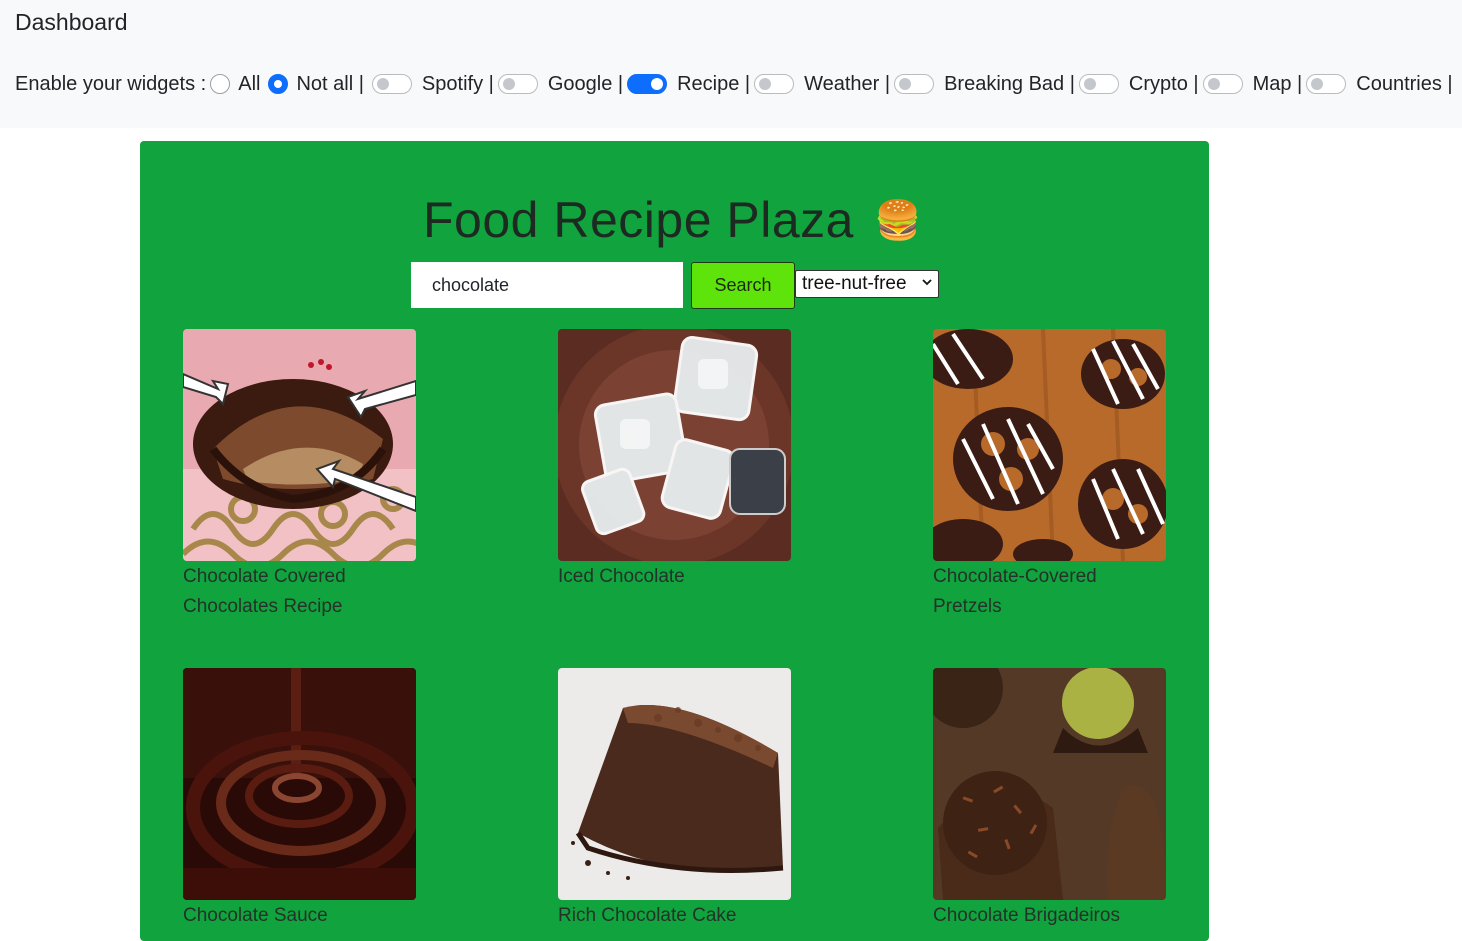  Describe the element at coordinates (854, 283) in the screenshot. I see `diet-filter-value: tree-nut-free` at that location.